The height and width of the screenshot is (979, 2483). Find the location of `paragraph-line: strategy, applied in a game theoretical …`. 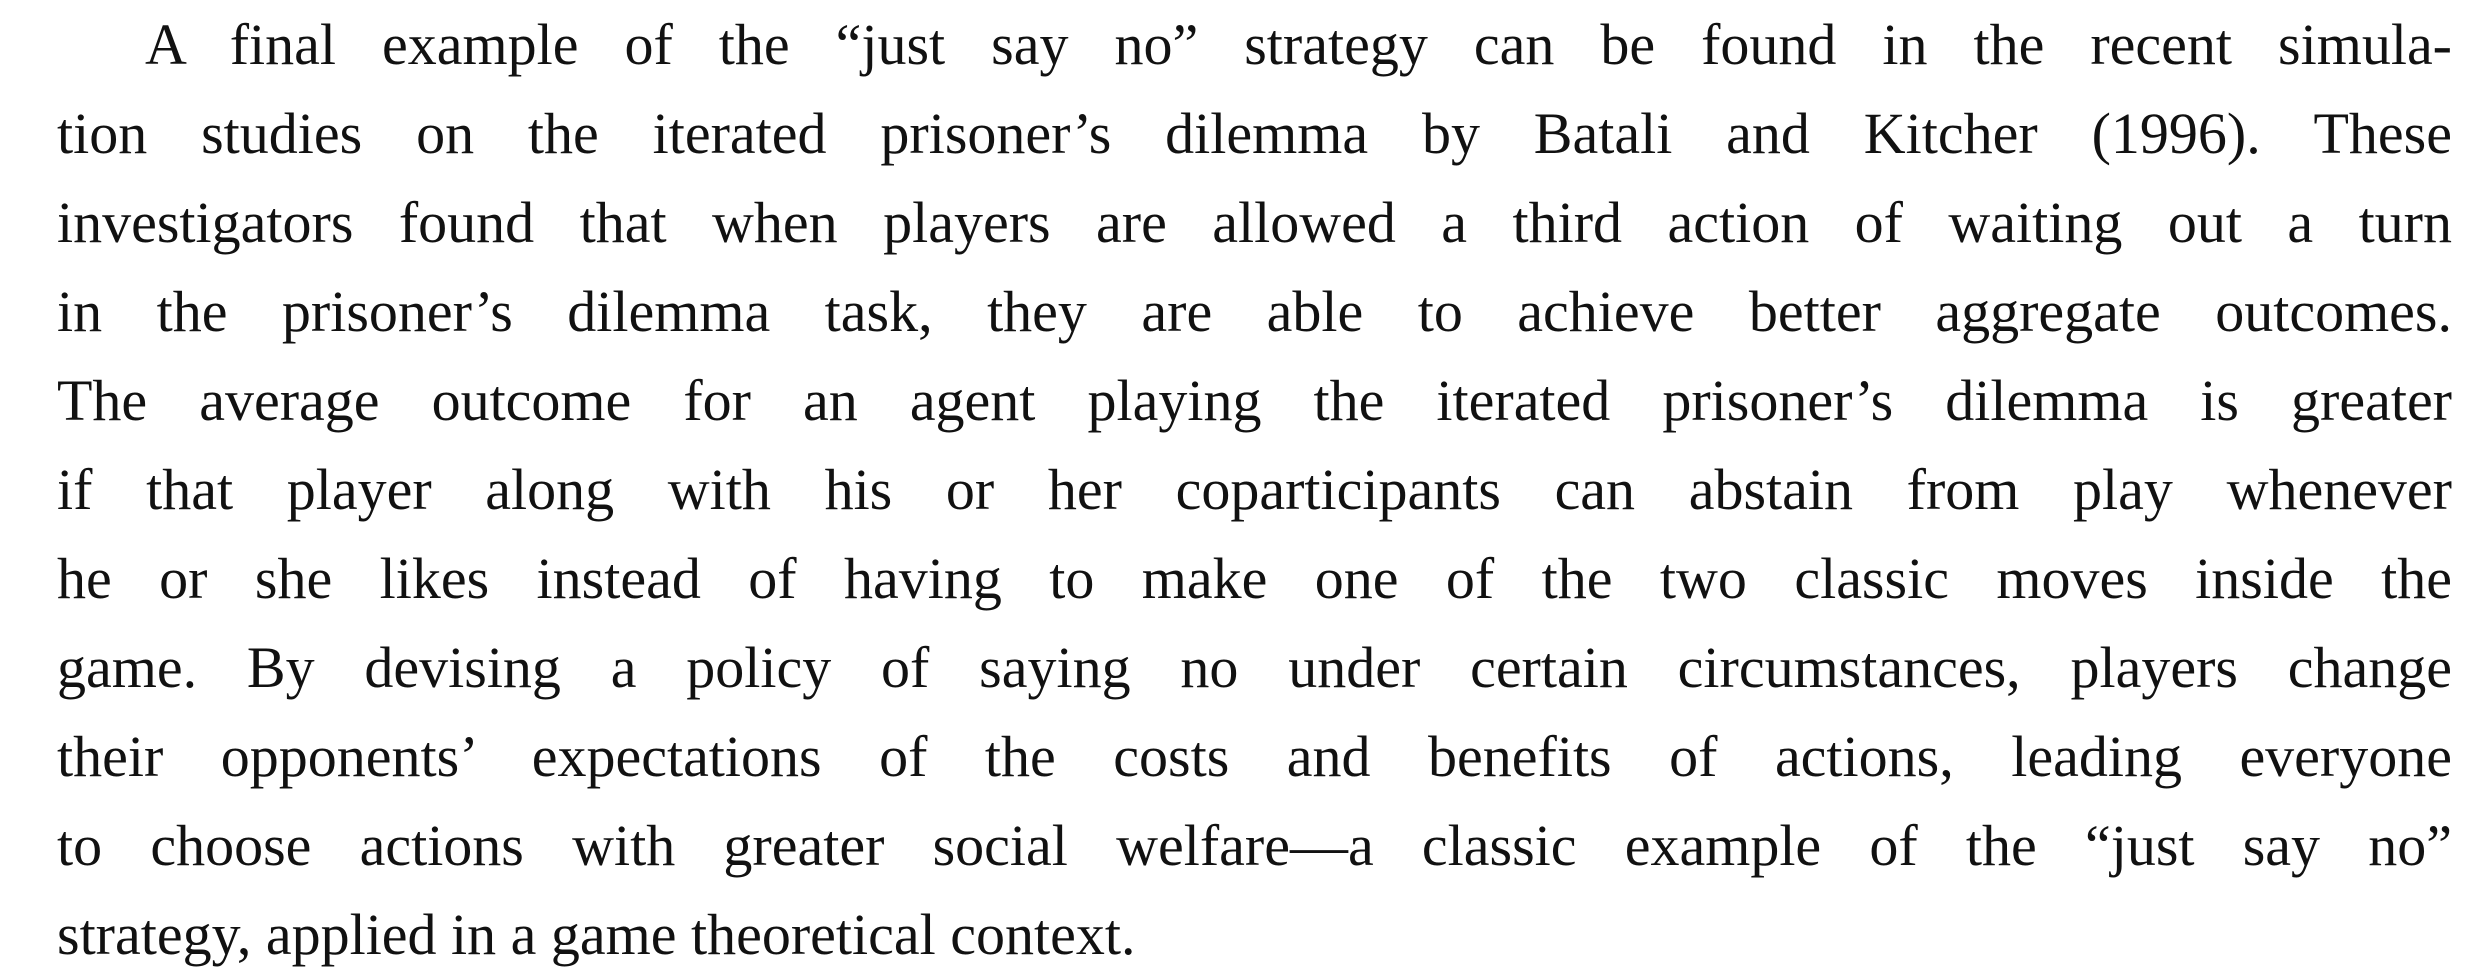

paragraph-line: strategy, applied in a game theoretical … is located at coordinates (596, 934).